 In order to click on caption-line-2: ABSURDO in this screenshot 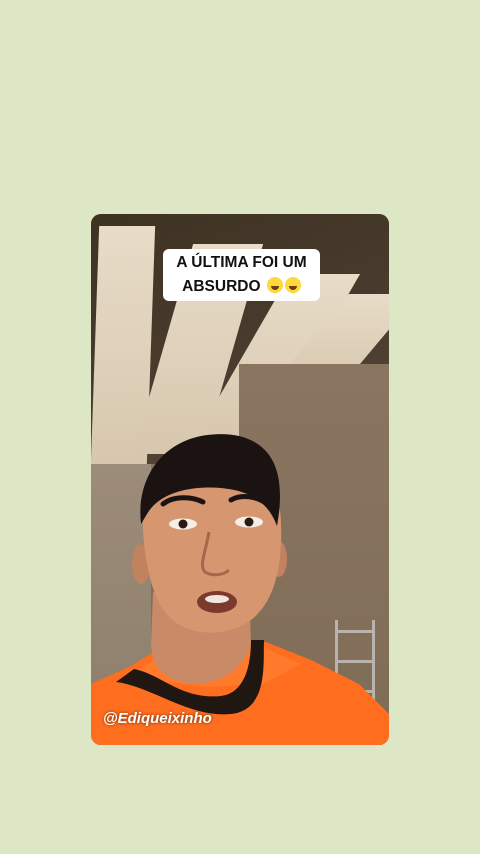, I will do `click(241, 287)`.